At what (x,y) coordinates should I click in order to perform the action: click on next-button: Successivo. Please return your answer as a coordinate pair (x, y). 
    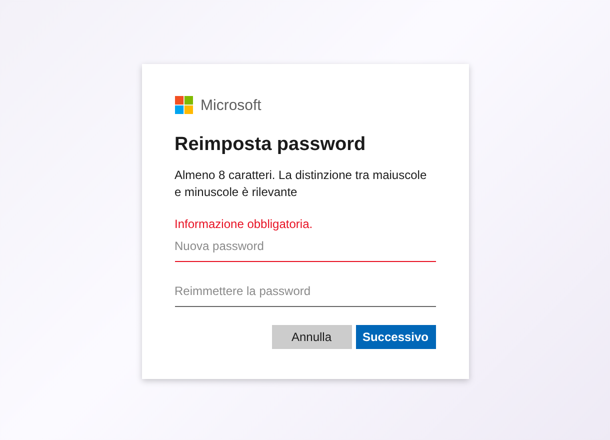
    Looking at the image, I should click on (396, 336).